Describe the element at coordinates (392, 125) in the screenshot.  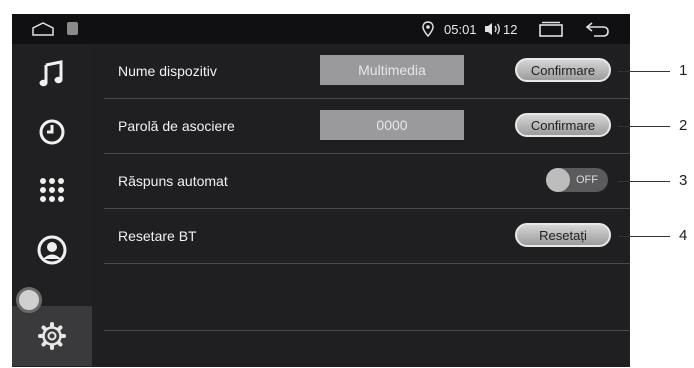
I see `pair-password-field: 0000` at that location.